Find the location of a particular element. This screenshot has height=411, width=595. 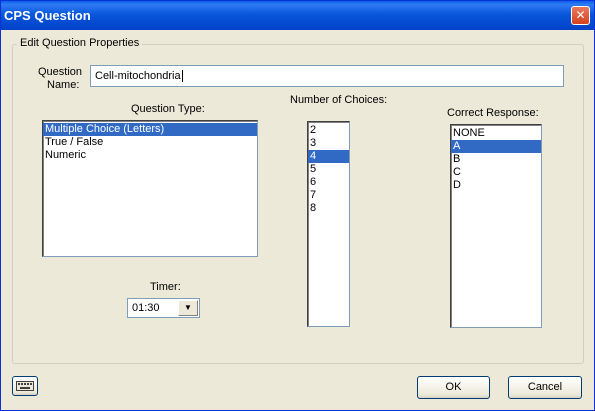

question-name-value: Cell-mitochondria is located at coordinates (138, 76).